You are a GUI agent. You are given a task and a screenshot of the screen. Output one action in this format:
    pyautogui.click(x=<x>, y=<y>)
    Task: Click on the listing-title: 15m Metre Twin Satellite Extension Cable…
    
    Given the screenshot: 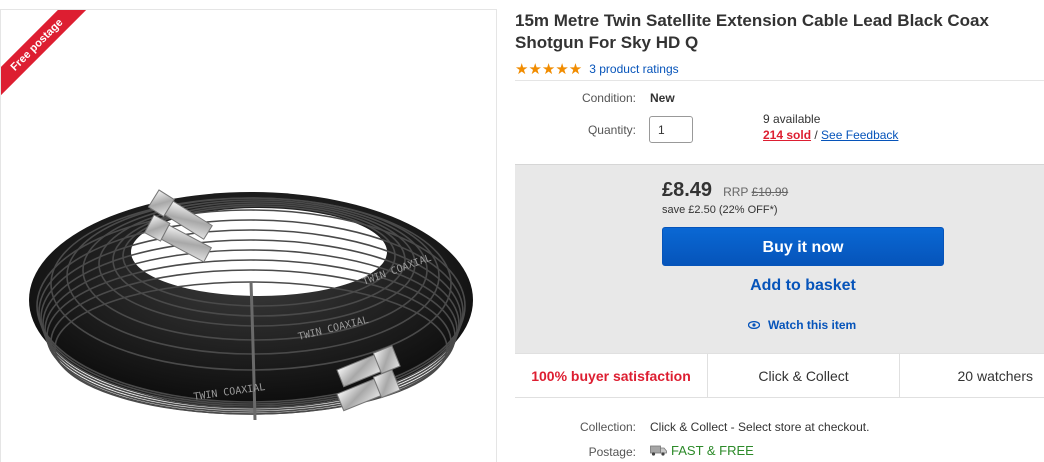 What is the action you would take?
    pyautogui.click(x=752, y=31)
    